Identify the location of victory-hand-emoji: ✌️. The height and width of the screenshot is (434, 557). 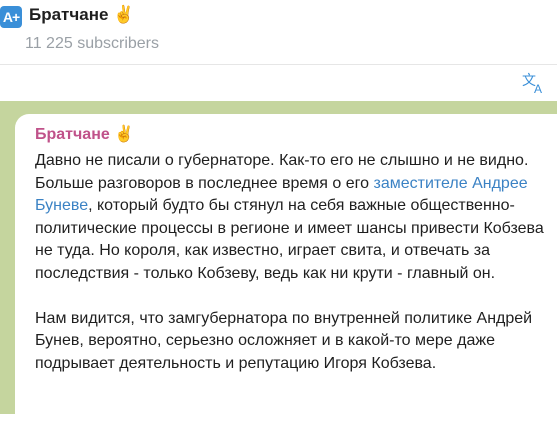
(124, 14).